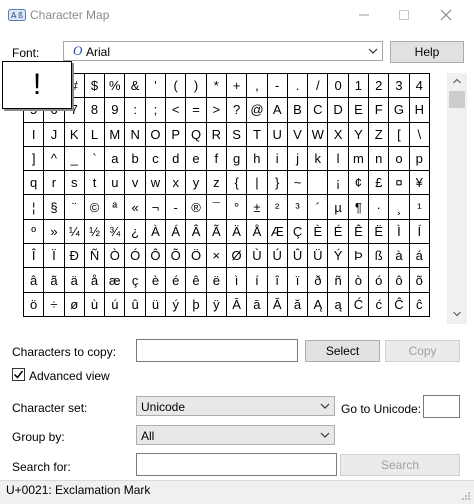  I want to click on char-cell: q, so click(34, 183).